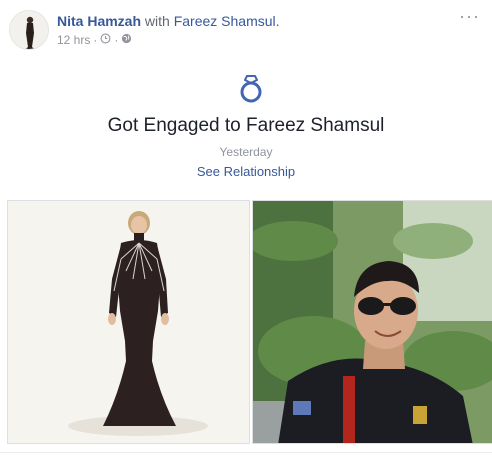  What do you see at coordinates (469, 16) in the screenshot?
I see `more-options-button: ···` at bounding box center [469, 16].